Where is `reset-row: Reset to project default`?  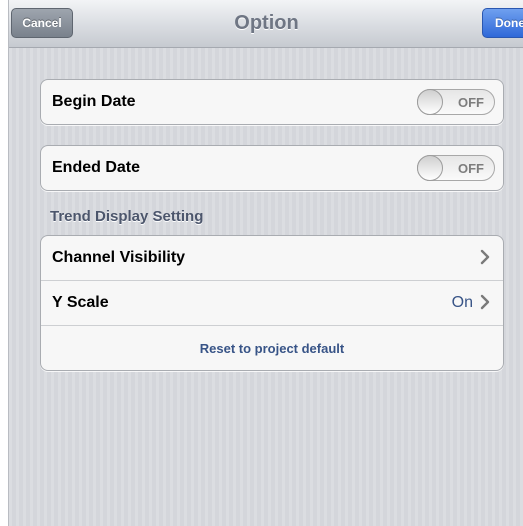
reset-row: Reset to project default is located at coordinates (272, 347).